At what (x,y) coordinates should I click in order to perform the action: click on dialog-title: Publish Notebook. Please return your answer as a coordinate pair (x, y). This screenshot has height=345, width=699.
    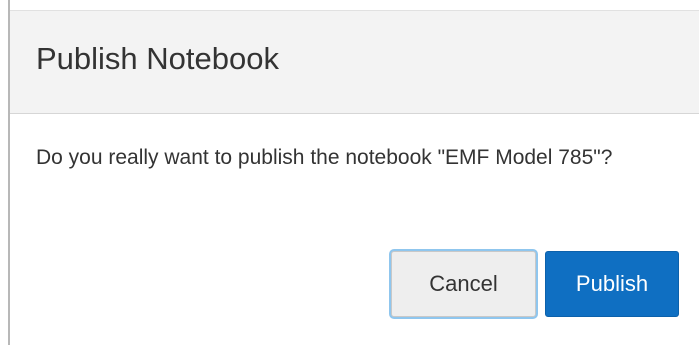
    Looking at the image, I should click on (157, 58).